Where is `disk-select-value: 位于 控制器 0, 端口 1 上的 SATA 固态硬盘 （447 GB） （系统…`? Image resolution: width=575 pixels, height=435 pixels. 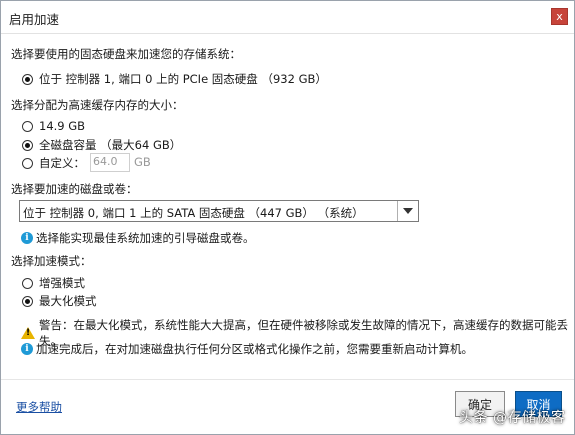 disk-select-value: 位于 控制器 0, 端口 1 上的 SATA 固态硬盘 （447 GB） （系统… is located at coordinates (193, 213).